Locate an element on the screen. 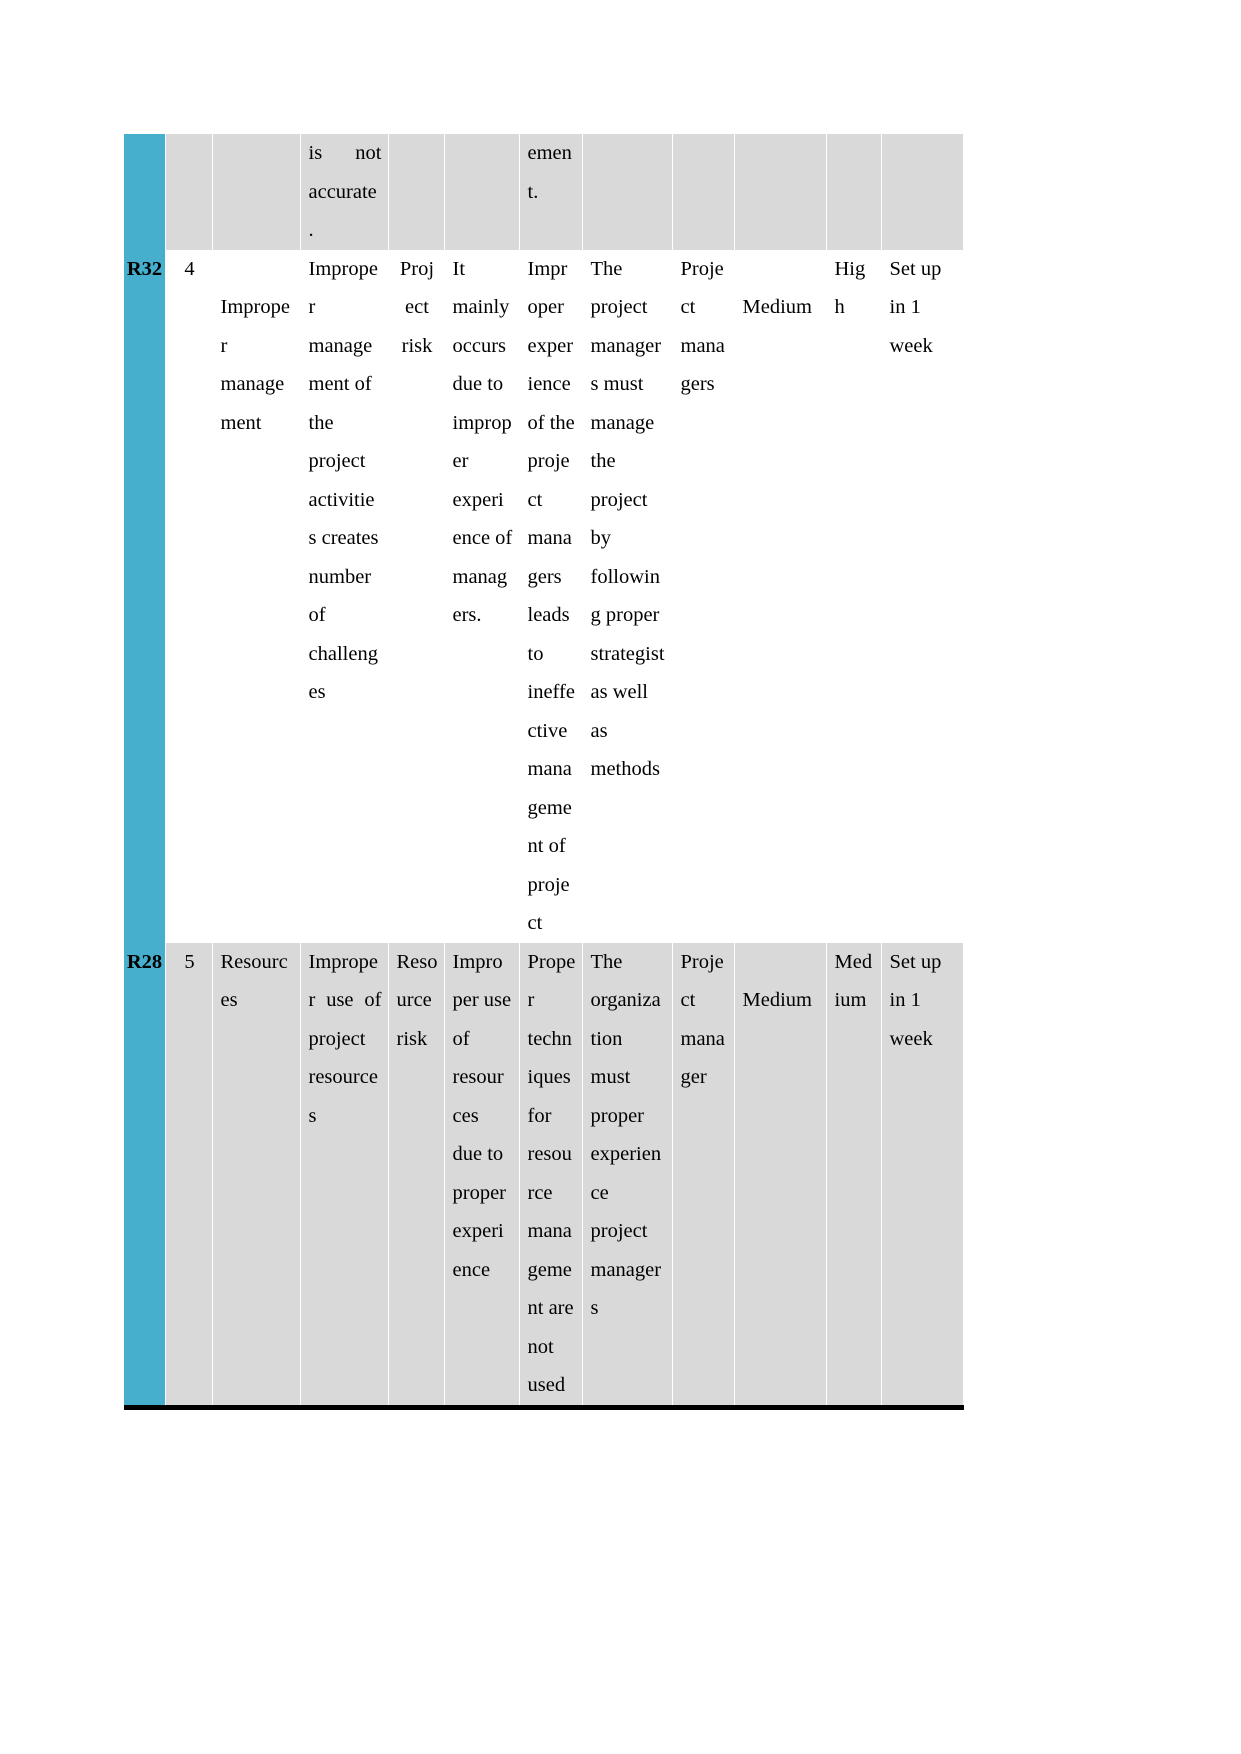 This screenshot has width=1241, height=1754. risk-no-label: 5 is located at coordinates (189, 961).